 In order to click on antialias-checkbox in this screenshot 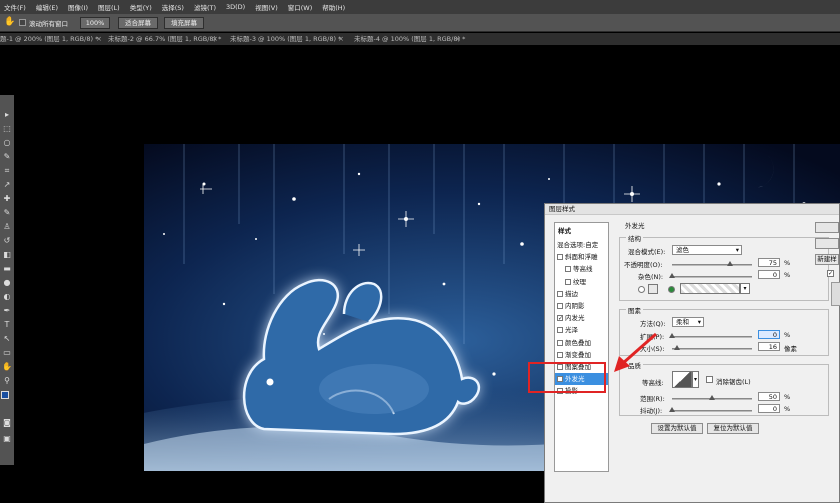, I will do `click(709, 379)`.